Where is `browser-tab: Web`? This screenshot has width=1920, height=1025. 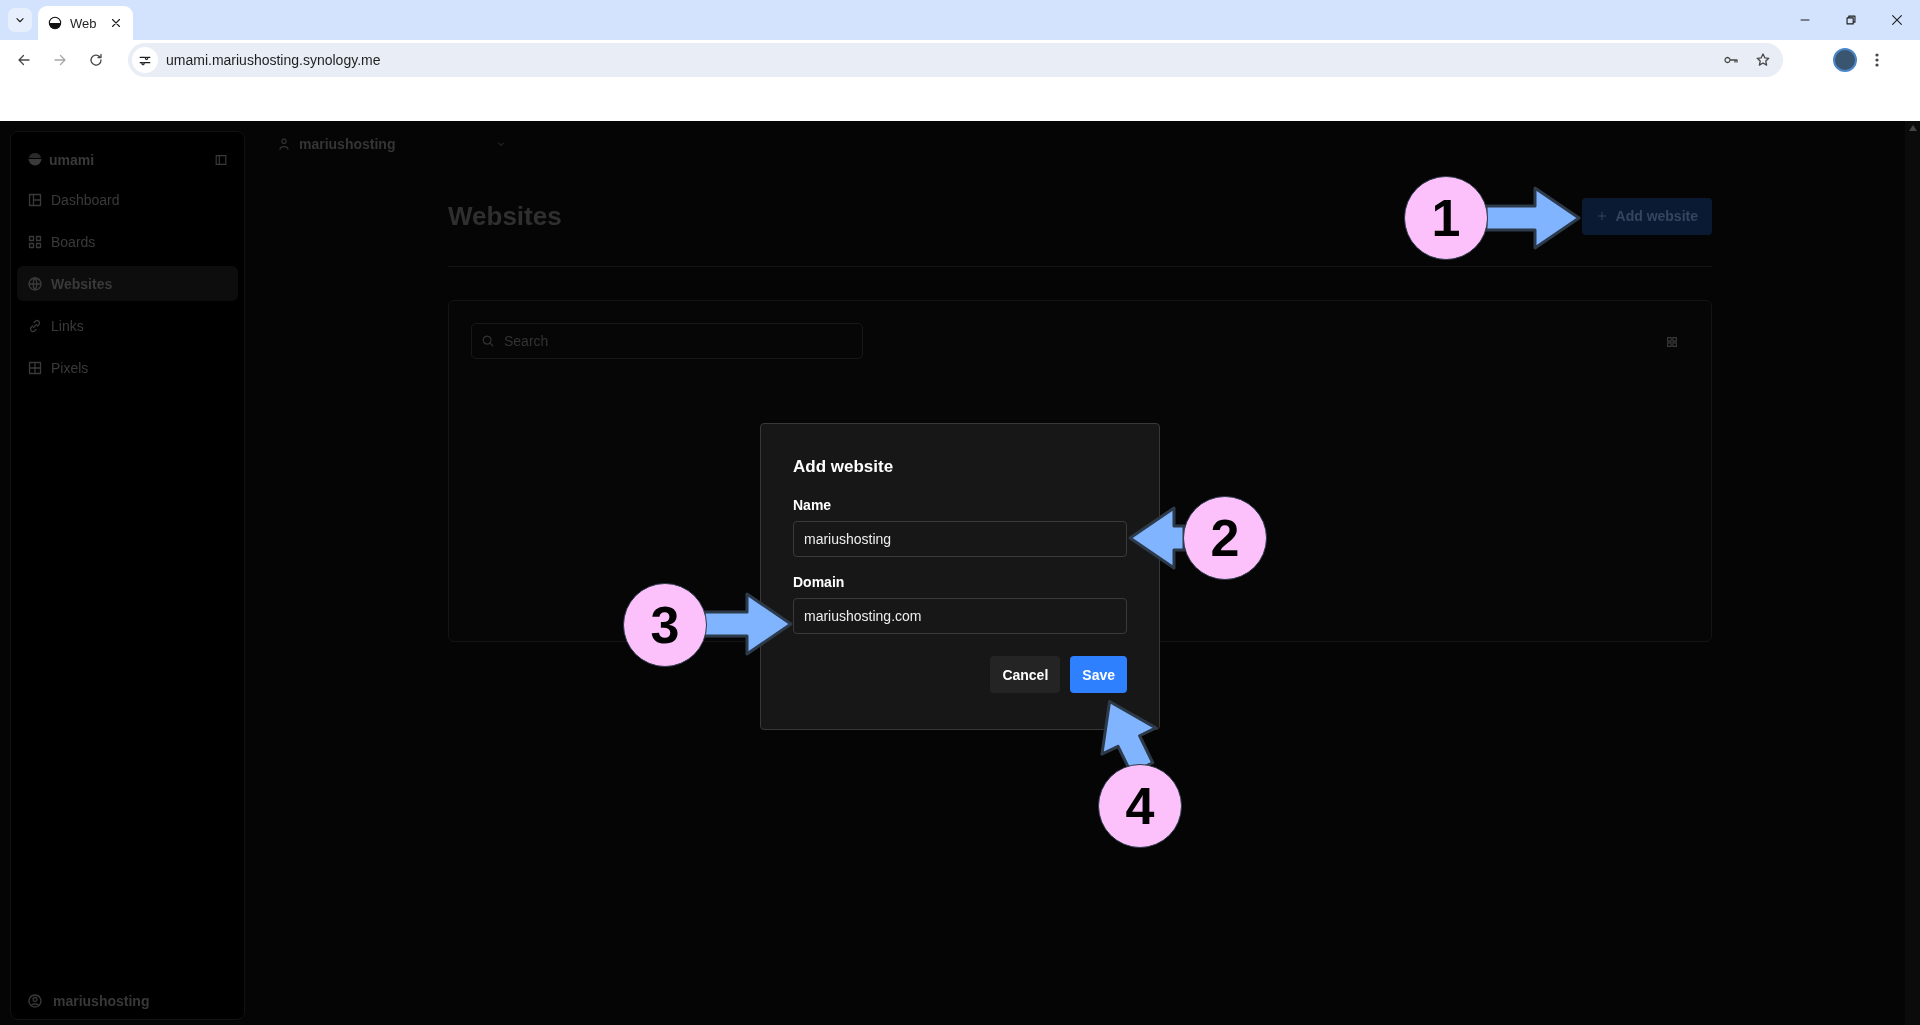
browser-tab: Web is located at coordinates (85, 23).